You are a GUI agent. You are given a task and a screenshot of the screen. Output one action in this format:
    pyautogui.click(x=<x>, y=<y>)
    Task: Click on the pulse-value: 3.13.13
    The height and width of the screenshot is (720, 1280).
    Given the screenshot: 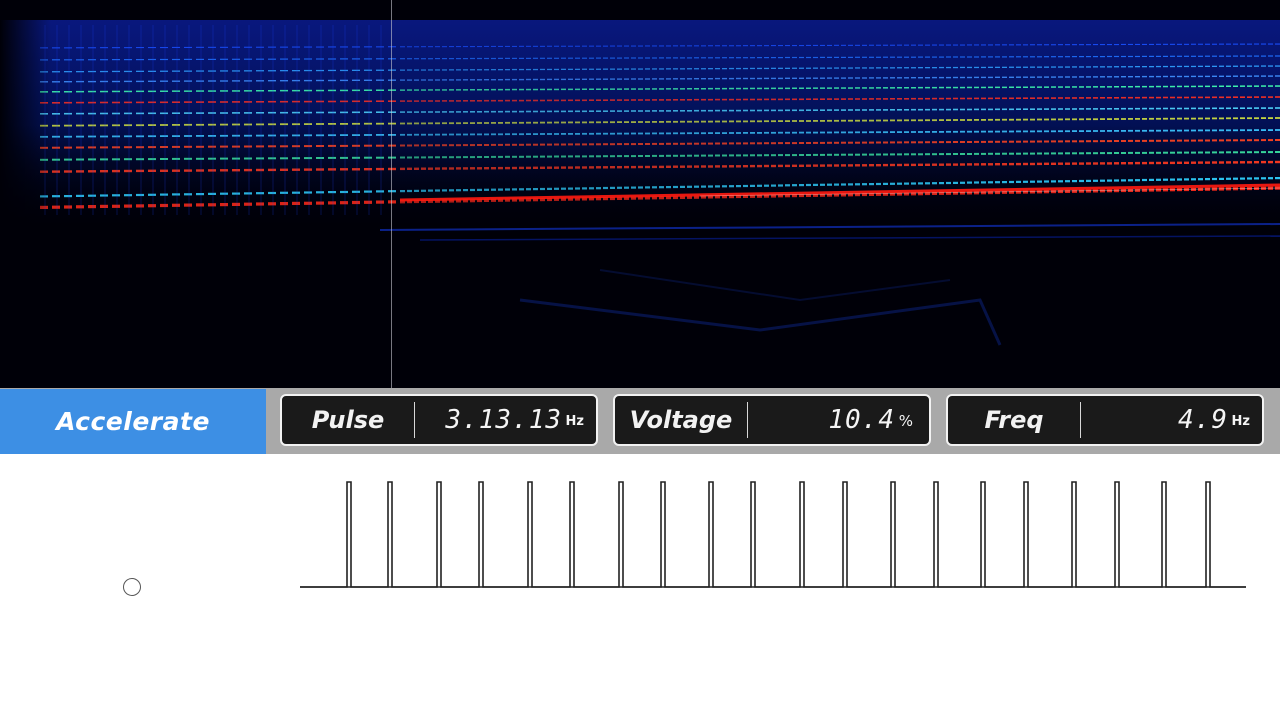 What is the action you would take?
    pyautogui.click(x=503, y=420)
    